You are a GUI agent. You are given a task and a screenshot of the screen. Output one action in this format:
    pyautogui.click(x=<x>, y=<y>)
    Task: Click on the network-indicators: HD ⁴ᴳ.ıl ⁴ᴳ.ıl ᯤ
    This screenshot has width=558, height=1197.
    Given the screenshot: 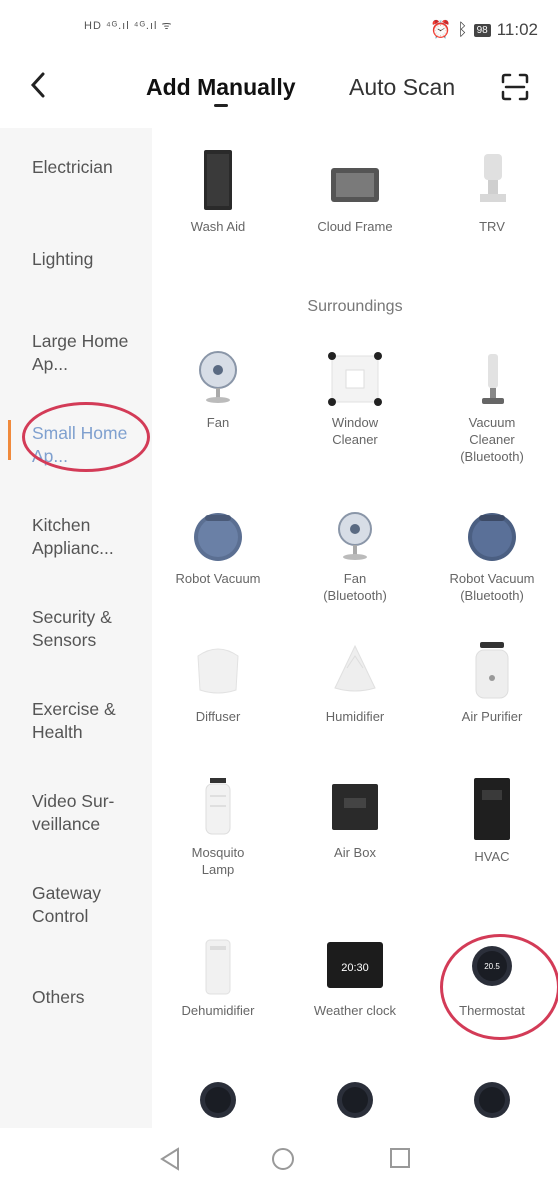 What is the action you would take?
    pyautogui.click(x=128, y=26)
    